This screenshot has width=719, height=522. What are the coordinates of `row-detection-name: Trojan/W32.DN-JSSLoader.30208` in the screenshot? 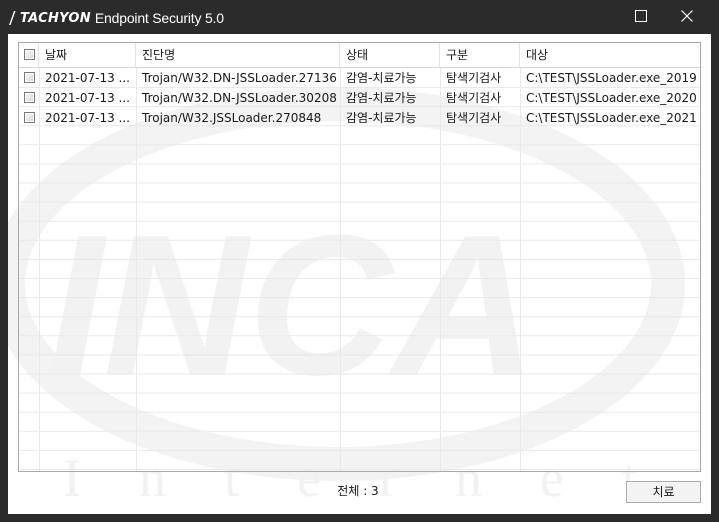 It's located at (239, 98).